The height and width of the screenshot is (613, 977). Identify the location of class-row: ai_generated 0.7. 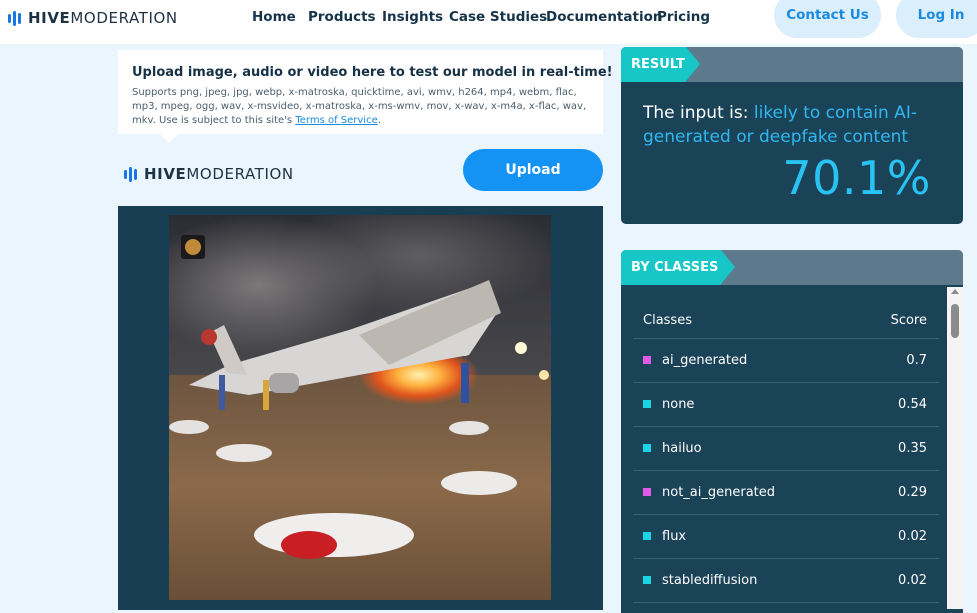
(780, 360).